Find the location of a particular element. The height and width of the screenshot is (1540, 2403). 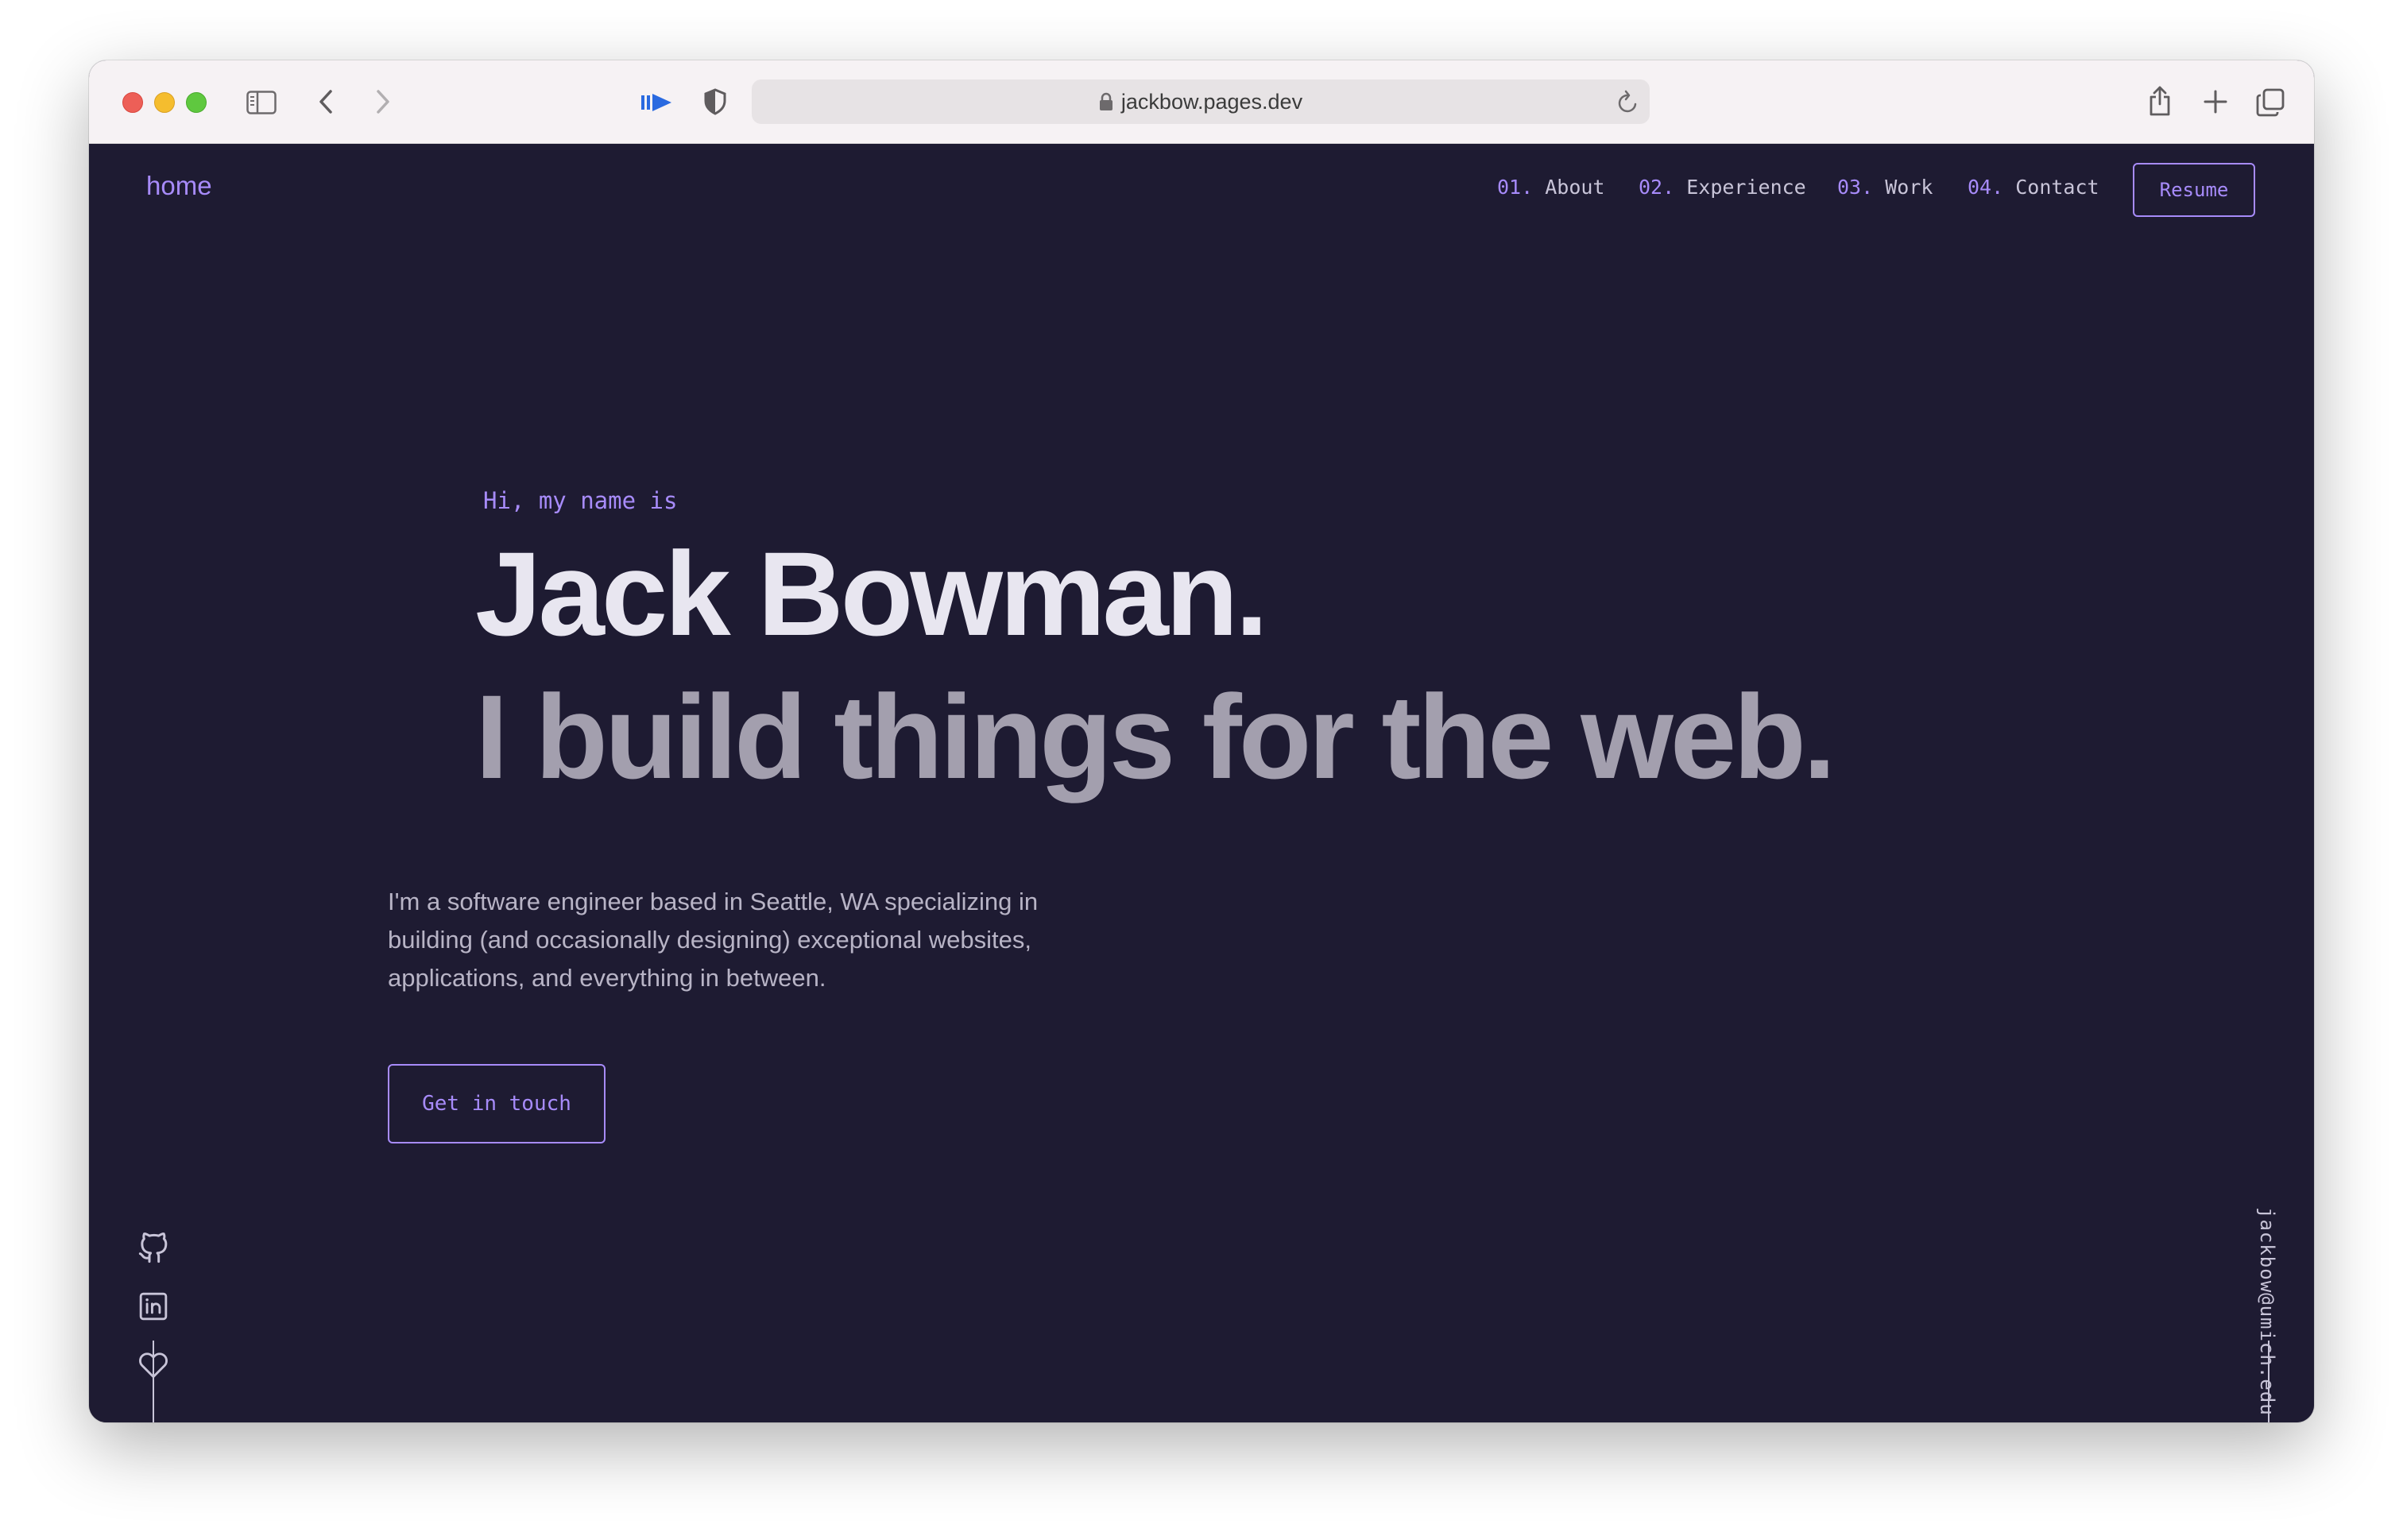

nav-item-contact: 04. Contact is located at coordinates (2033, 187).